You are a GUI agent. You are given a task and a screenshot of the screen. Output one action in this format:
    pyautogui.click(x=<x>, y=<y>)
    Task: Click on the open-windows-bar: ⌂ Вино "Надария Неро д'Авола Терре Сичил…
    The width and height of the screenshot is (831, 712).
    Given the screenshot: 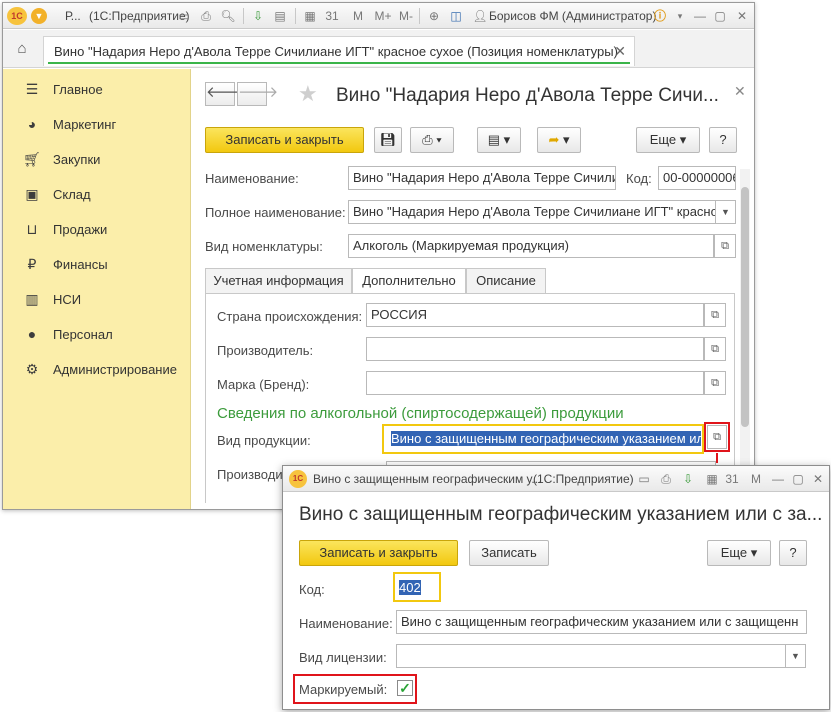 What is the action you would take?
    pyautogui.click(x=378, y=49)
    